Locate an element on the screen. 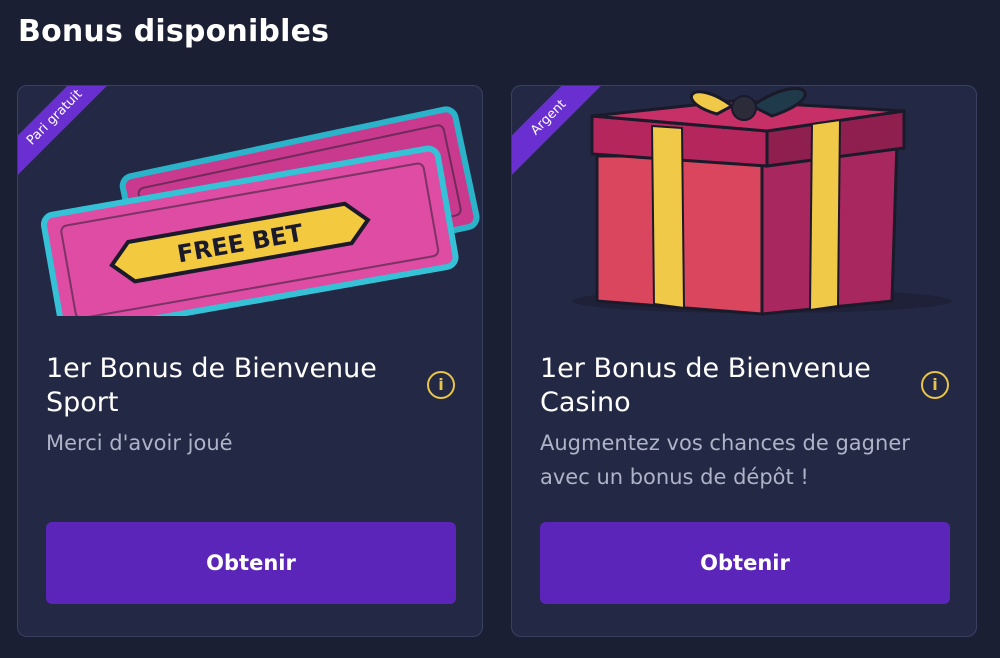 The width and height of the screenshot is (1000, 658). card-title: 1er Bonus de Bienvenue Sport is located at coordinates (211, 385).